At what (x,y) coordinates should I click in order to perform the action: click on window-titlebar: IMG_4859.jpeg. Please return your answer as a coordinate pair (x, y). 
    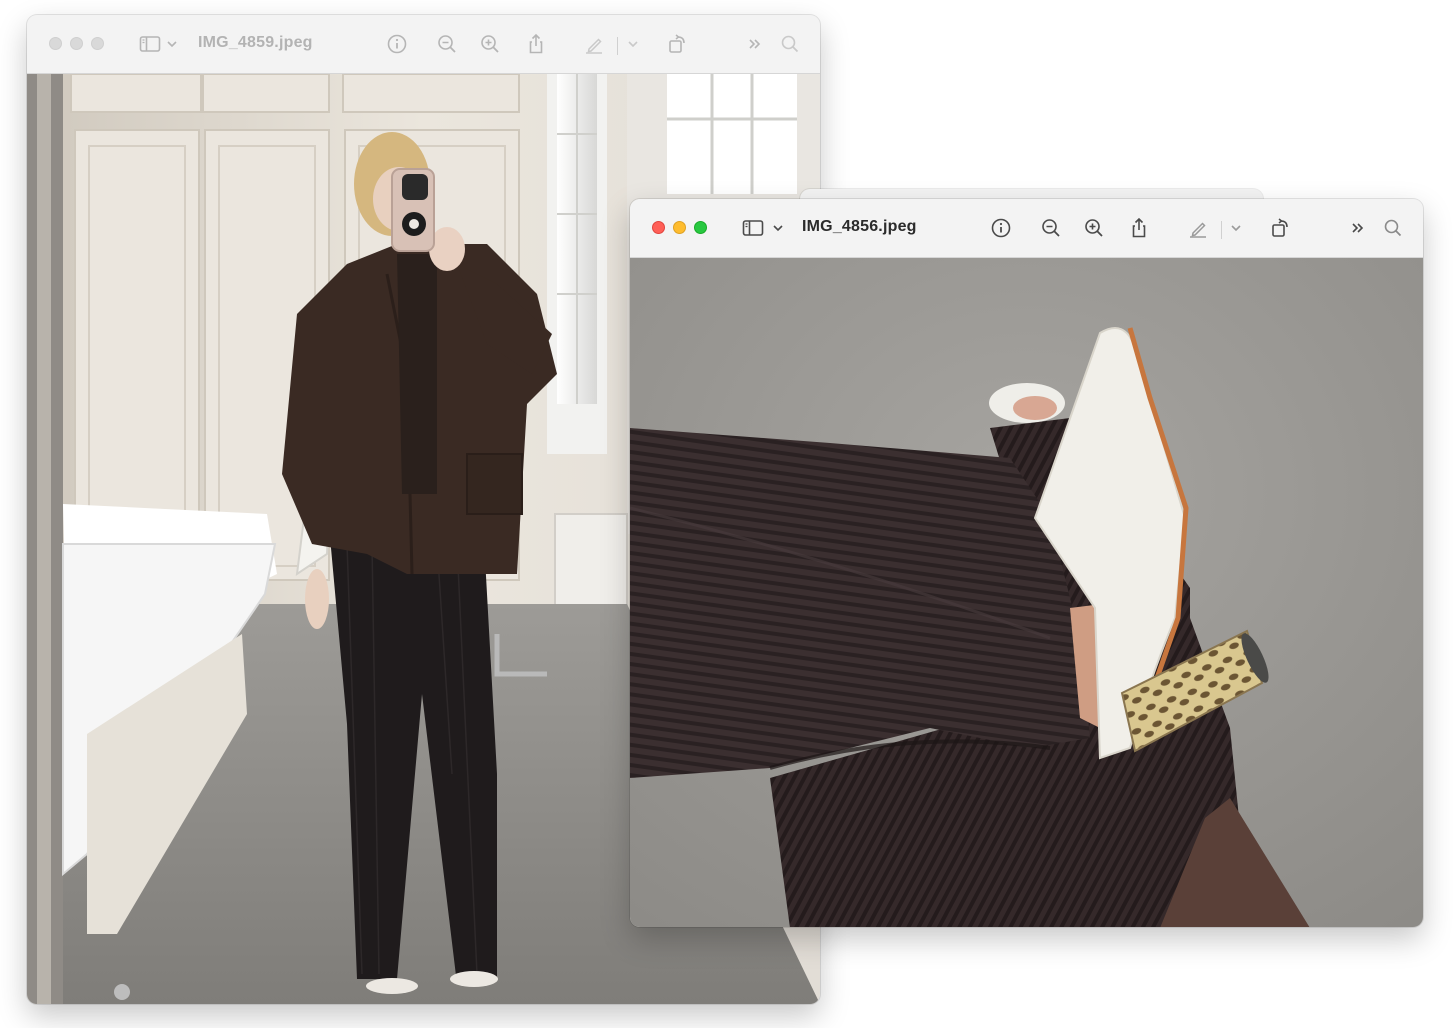
    Looking at the image, I should click on (423, 44).